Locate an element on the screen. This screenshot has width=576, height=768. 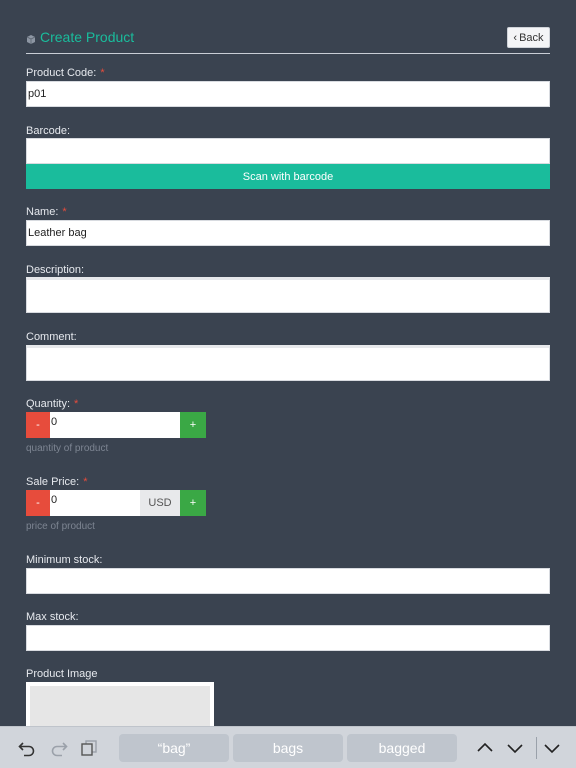
price-increment-button: + is located at coordinates (193, 503).